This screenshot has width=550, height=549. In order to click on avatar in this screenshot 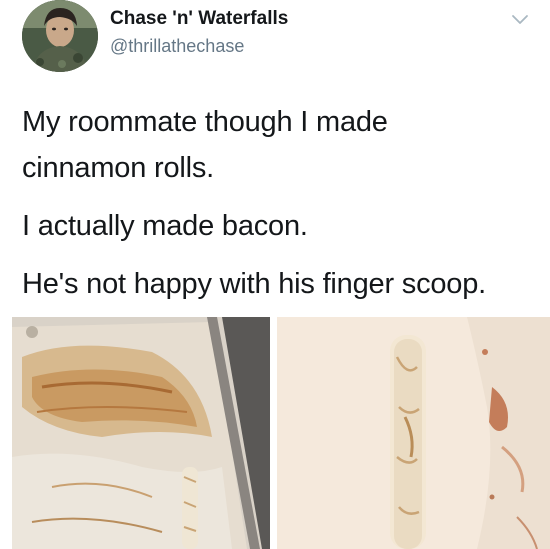, I will do `click(60, 36)`.